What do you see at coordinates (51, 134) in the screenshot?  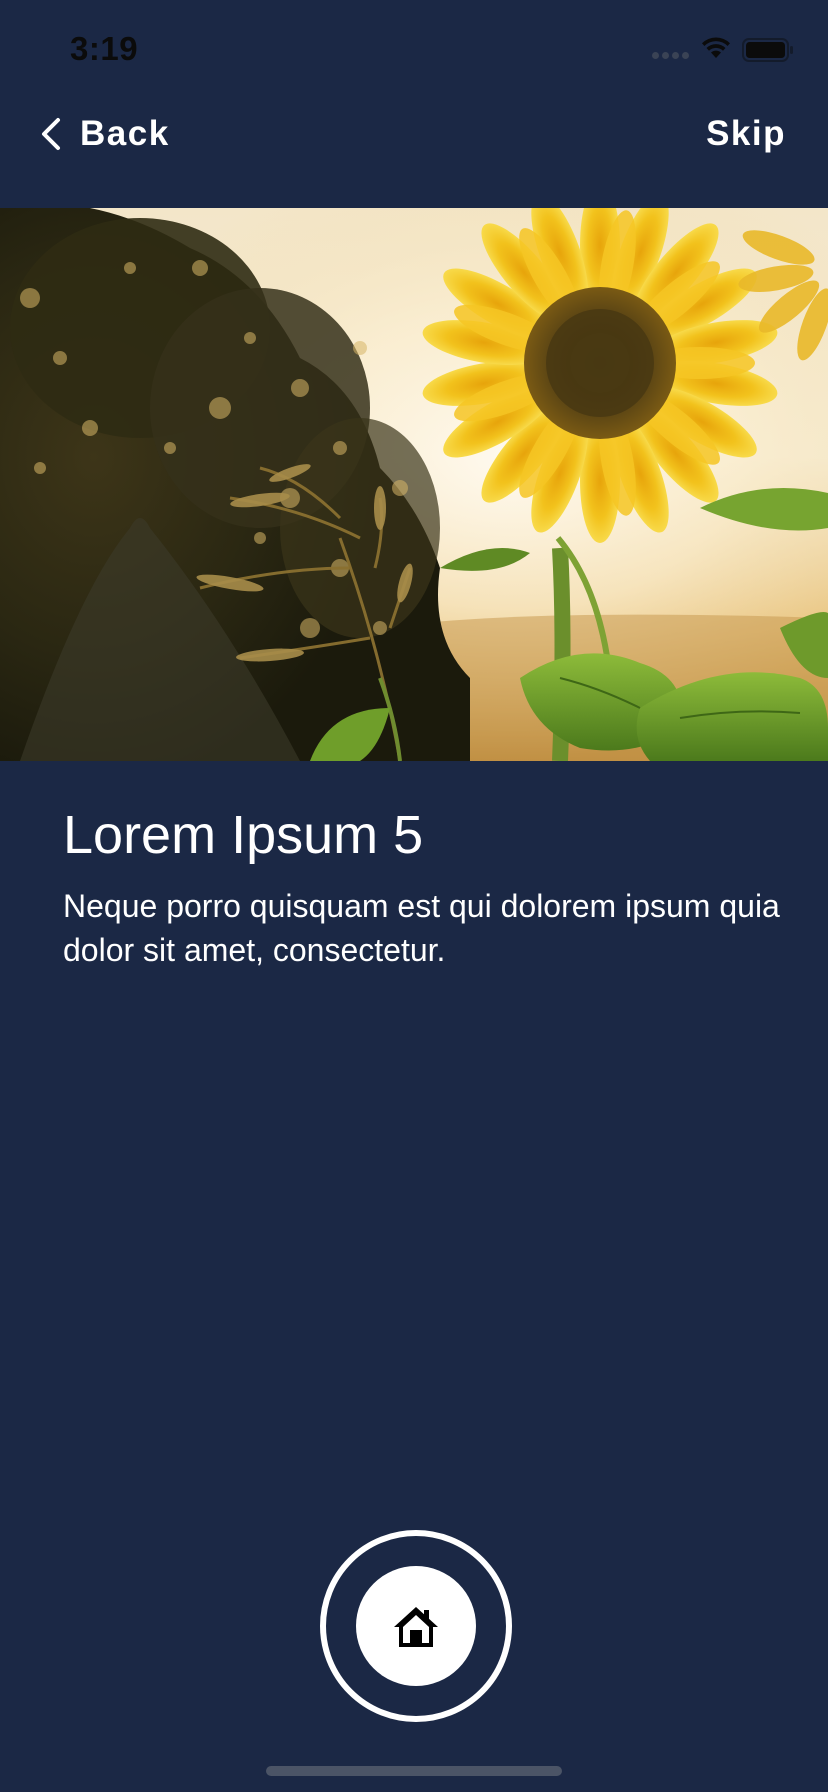 I see `chevron-left-icon` at bounding box center [51, 134].